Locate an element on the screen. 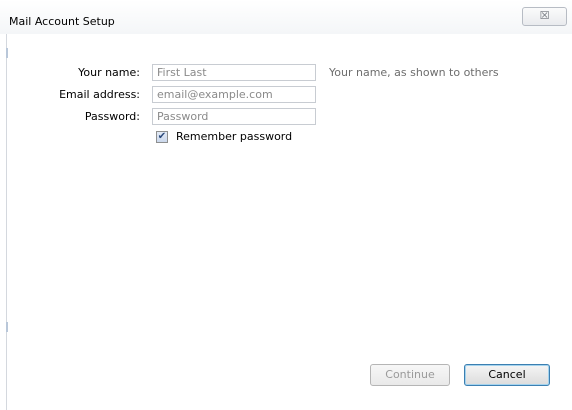 The image size is (572, 410). close-icon: ☒ is located at coordinates (544, 15).